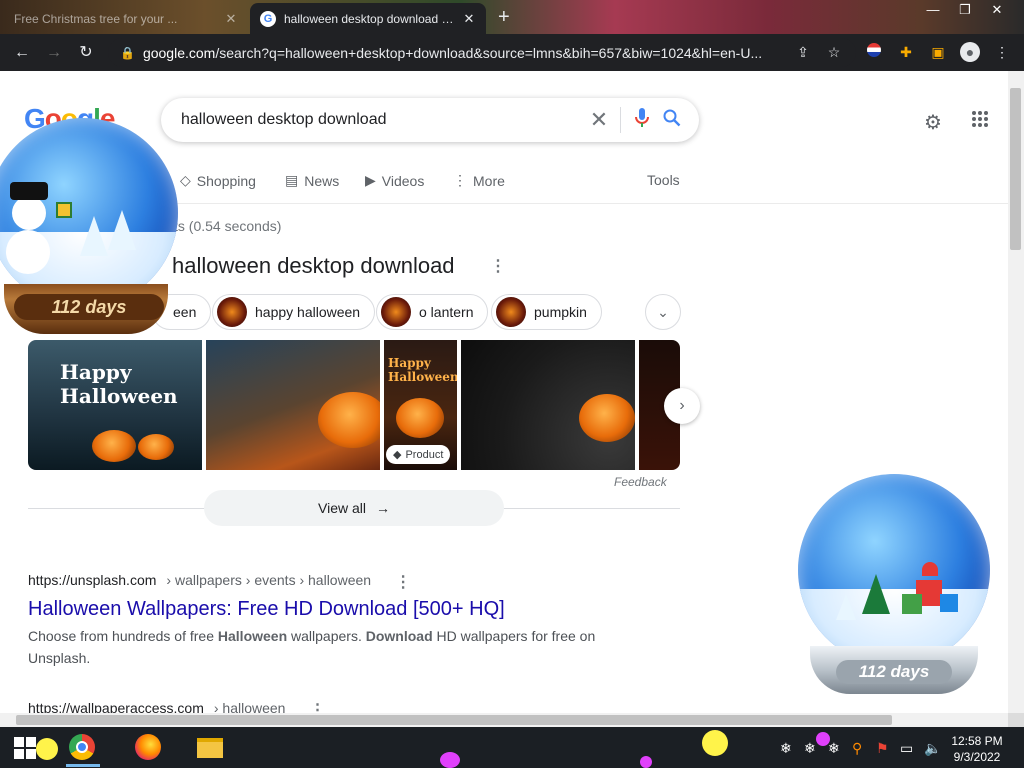 This screenshot has height=768, width=1024. Describe the element at coordinates (28, 252) in the screenshot. I see `snowman-icon` at that location.